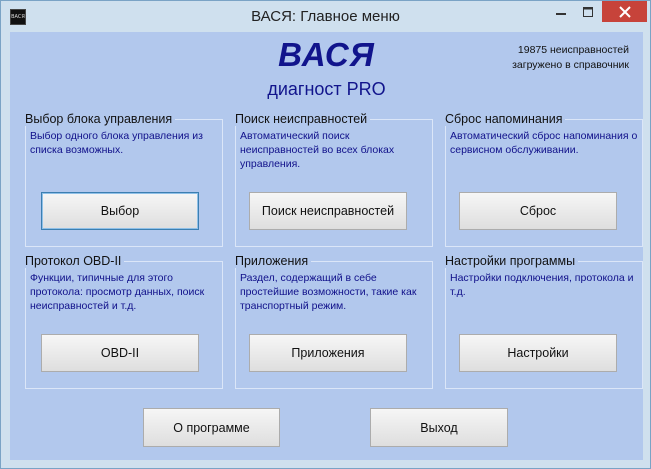  What do you see at coordinates (120, 211) in the screenshot?
I see `select-button: Выбор` at bounding box center [120, 211].